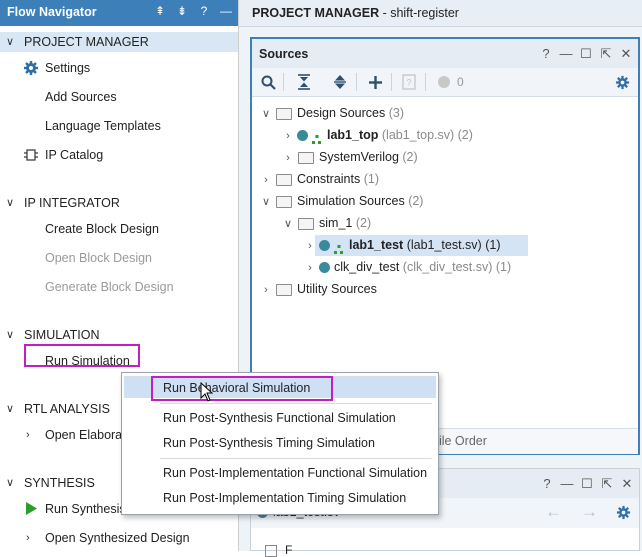  What do you see at coordinates (62, 335) in the screenshot?
I see `section-label-simulation: SIMULATION` at bounding box center [62, 335].